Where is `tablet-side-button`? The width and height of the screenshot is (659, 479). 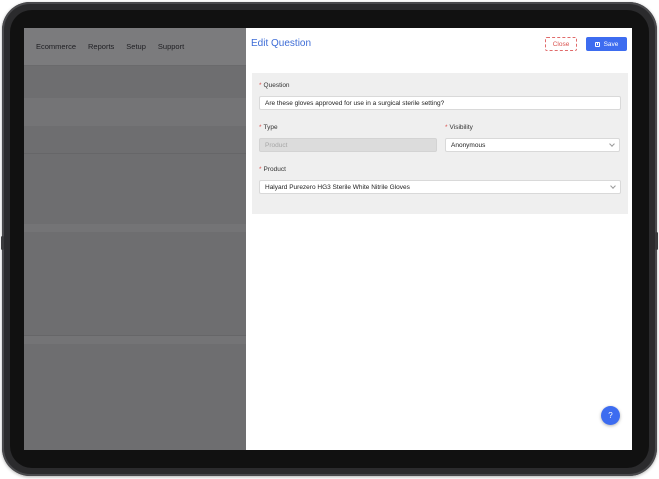 tablet-side-button is located at coordinates (2, 243).